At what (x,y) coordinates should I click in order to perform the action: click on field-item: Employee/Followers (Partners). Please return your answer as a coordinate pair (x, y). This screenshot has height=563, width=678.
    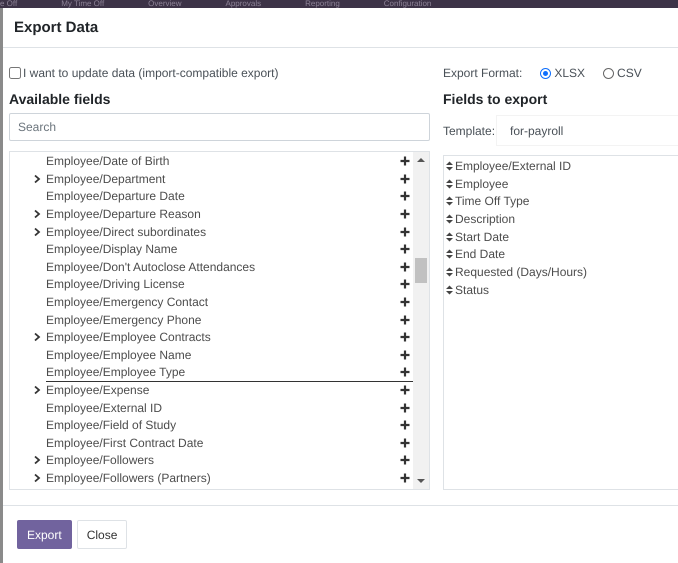
    Looking at the image, I should click on (229, 479).